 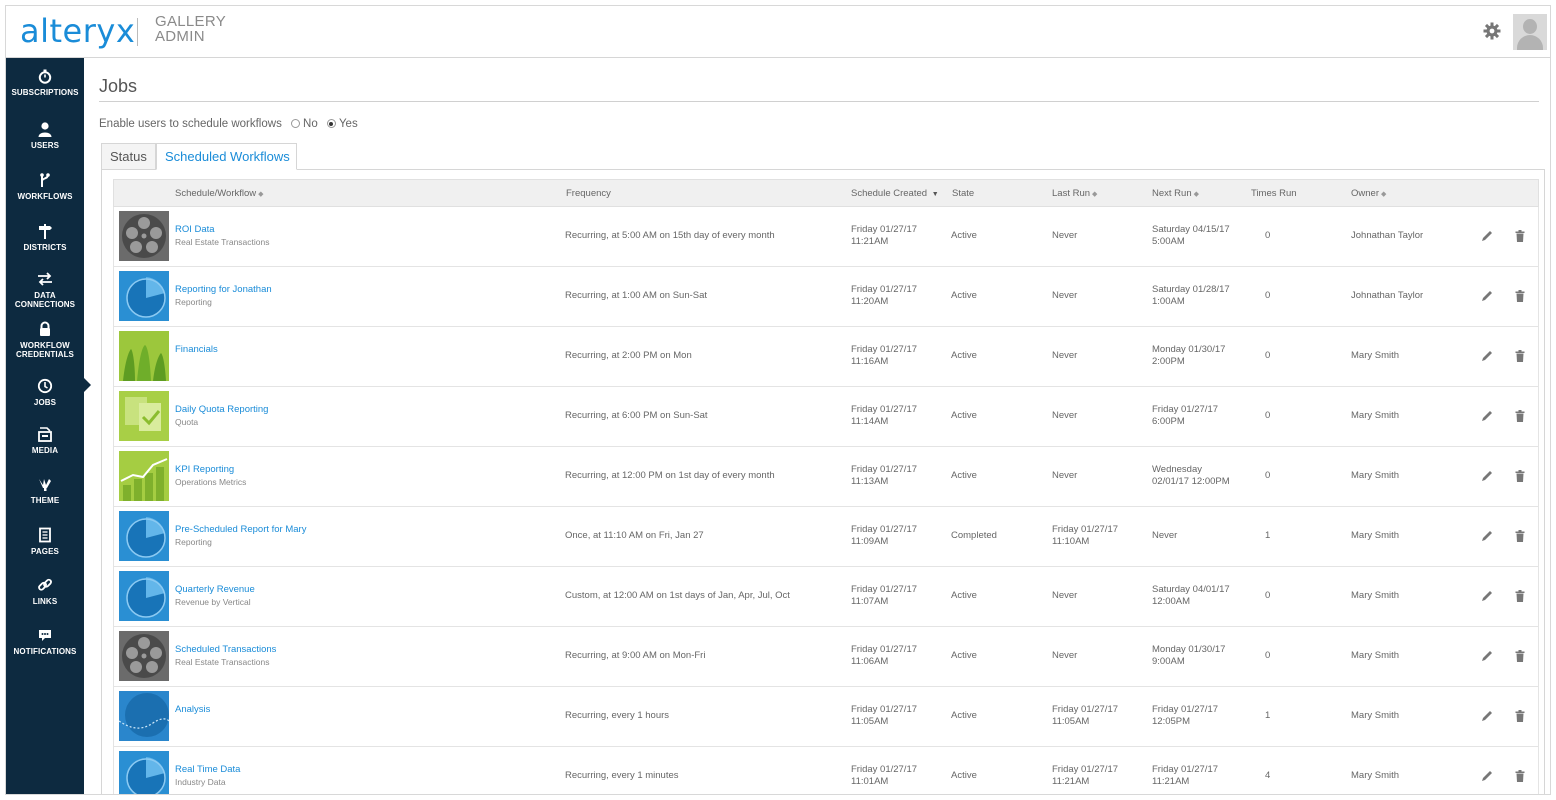 What do you see at coordinates (1168, 661) in the screenshot?
I see `next-run-line2: 9:00AM` at bounding box center [1168, 661].